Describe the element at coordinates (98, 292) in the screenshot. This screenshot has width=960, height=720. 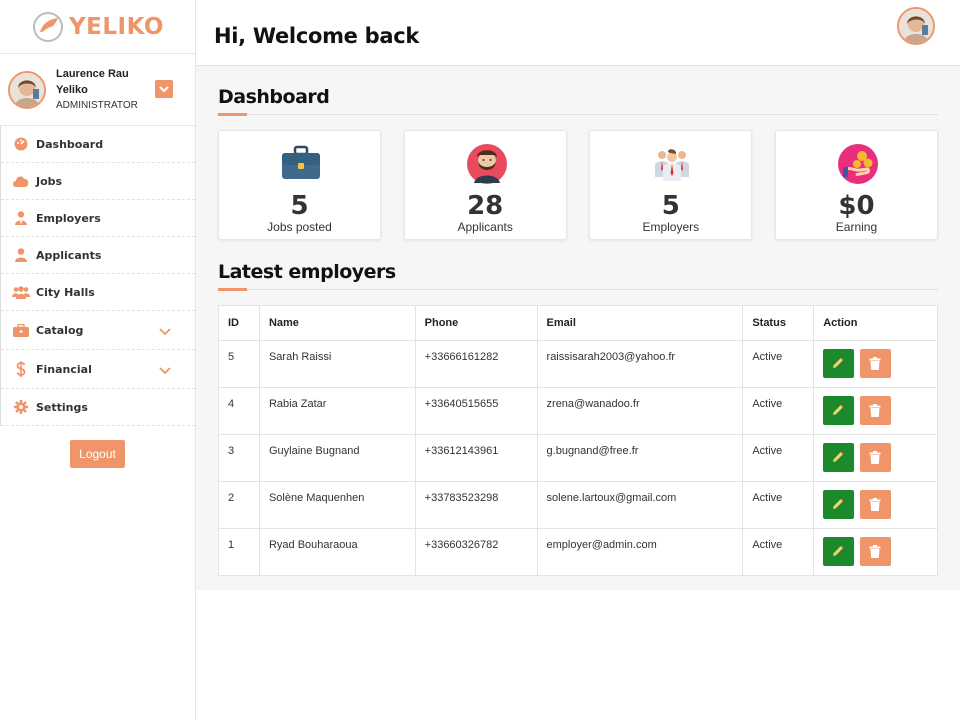
I see `sidebar-item-city-halls: City Halls` at that location.